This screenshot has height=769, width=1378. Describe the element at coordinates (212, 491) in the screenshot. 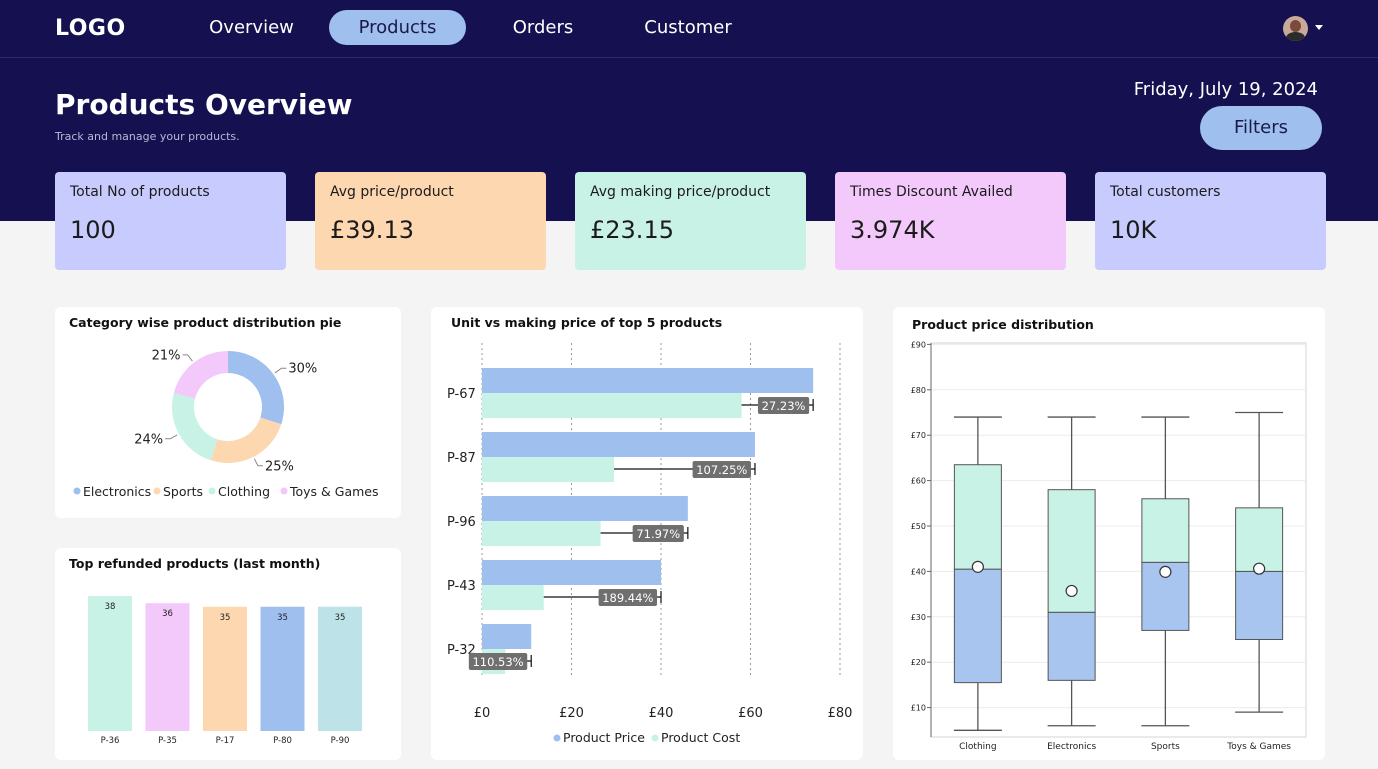

I see `legend-dot-clothing` at that location.